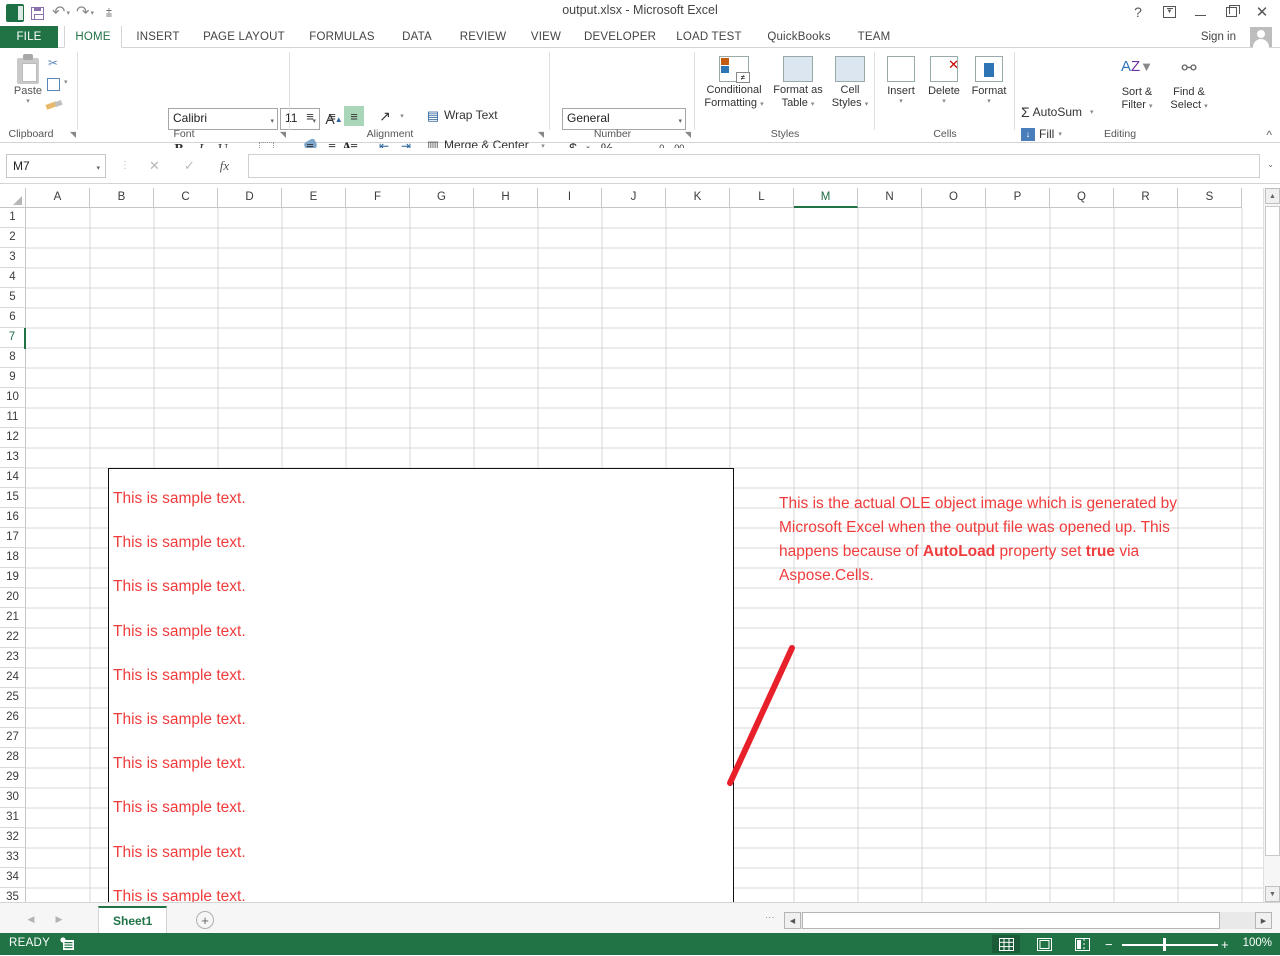 Image resolution: width=1280 pixels, height=956 pixels. Describe the element at coordinates (133, 919) in the screenshot. I see `sheet-tab-sheet1: Sheet1` at that location.